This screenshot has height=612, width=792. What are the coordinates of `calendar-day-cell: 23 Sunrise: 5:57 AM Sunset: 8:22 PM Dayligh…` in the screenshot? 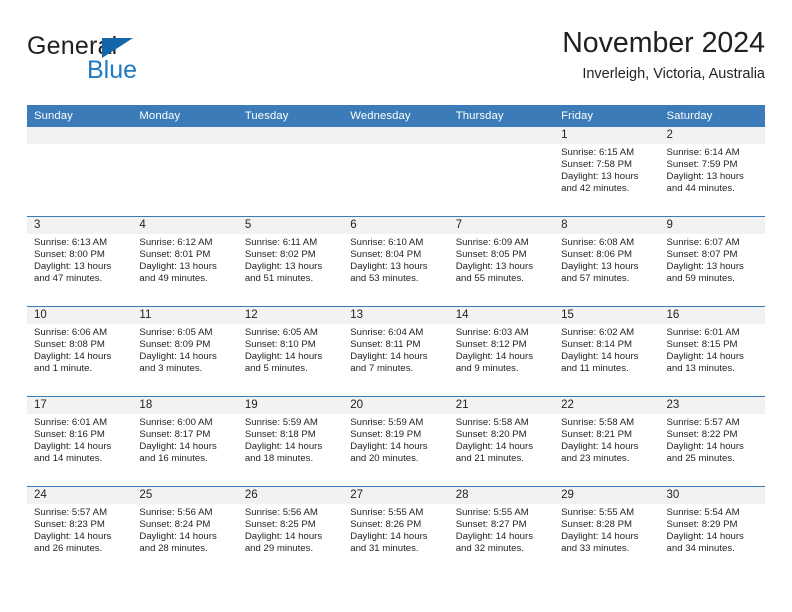 It's located at (712, 441).